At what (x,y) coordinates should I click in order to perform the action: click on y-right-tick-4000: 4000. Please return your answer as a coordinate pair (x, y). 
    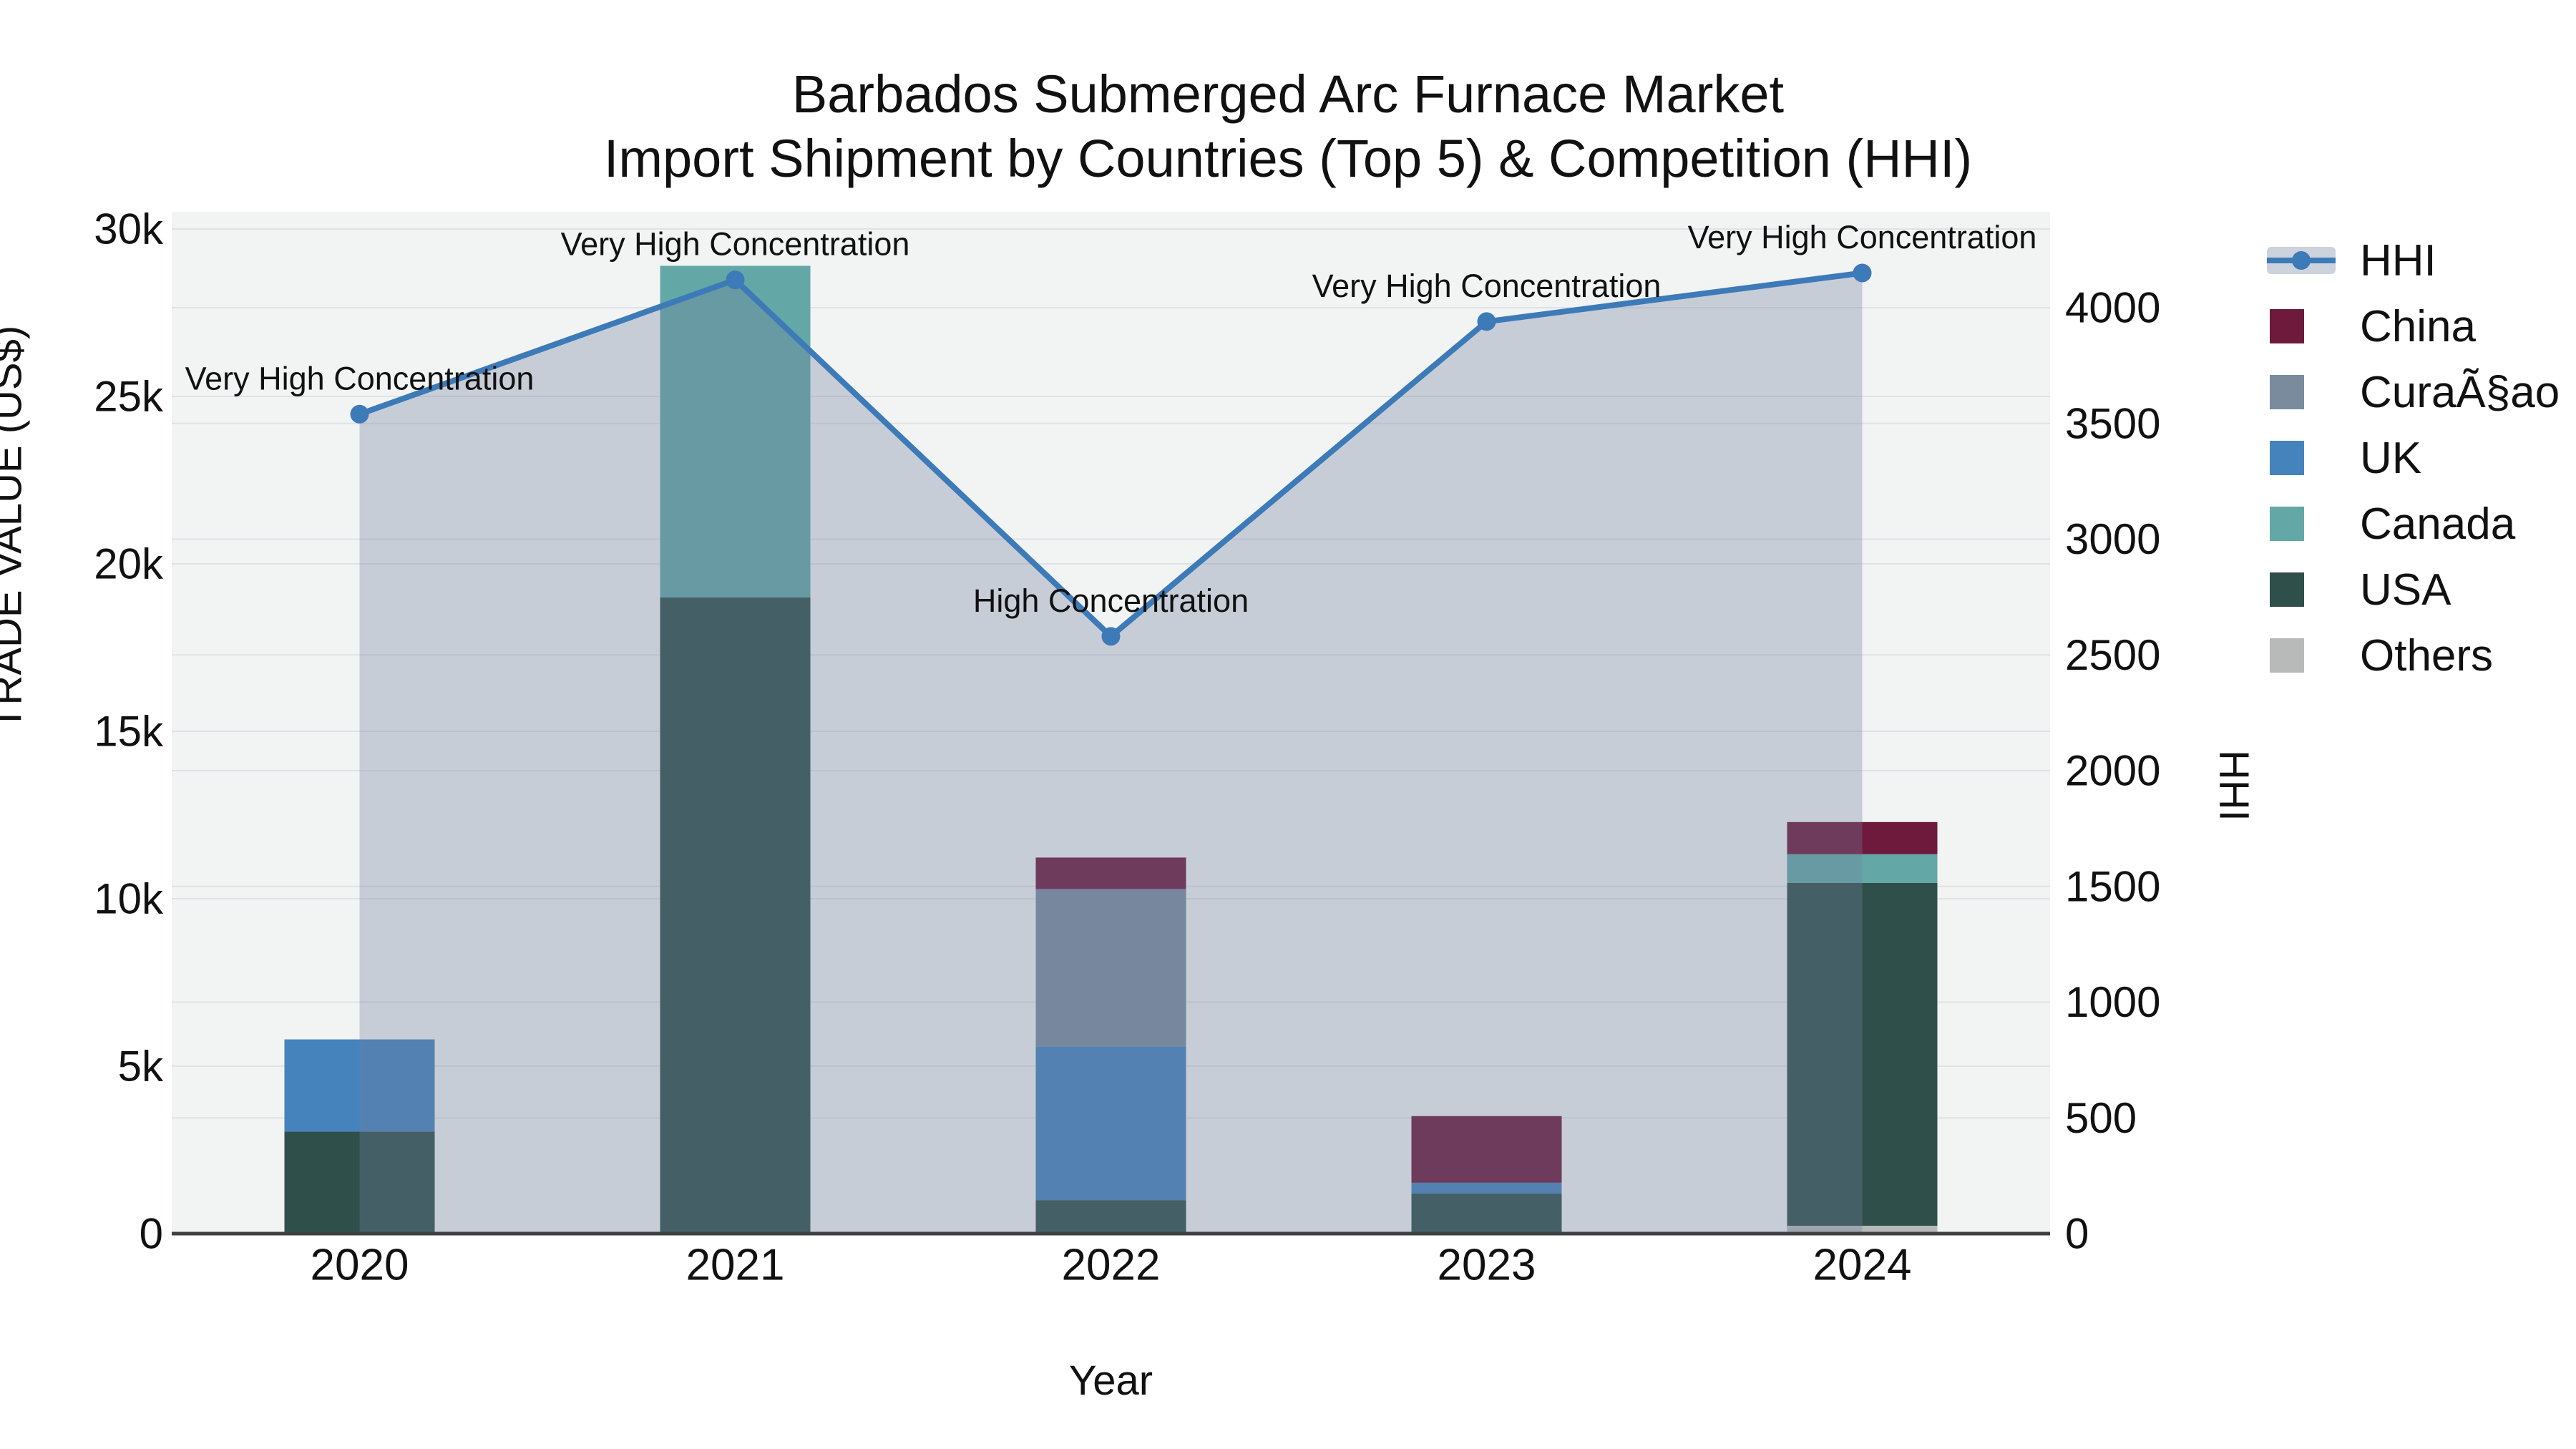
    Looking at the image, I should click on (2112, 308).